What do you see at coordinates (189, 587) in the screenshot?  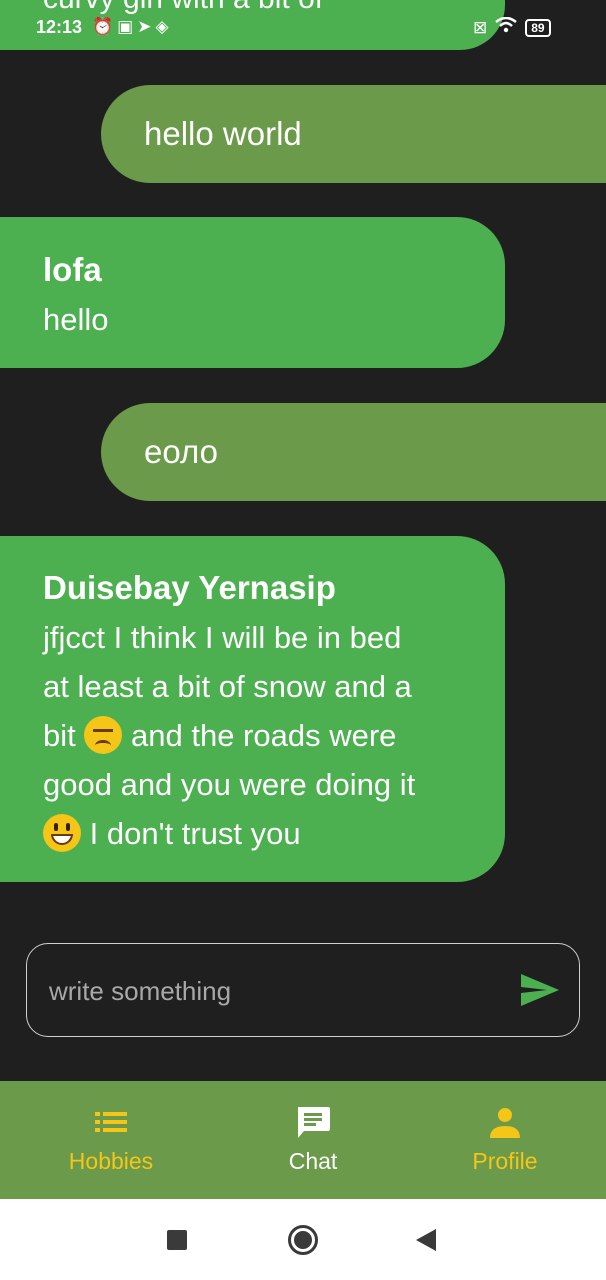 I see `message-sender: Duisebay Yernasip` at bounding box center [189, 587].